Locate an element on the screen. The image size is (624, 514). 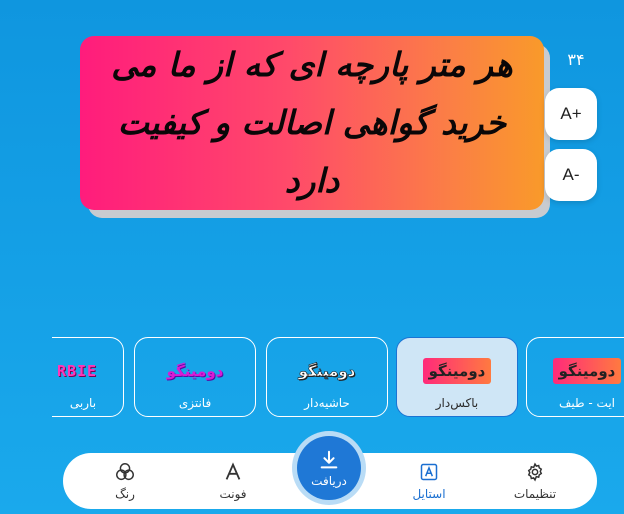
increase-font-button: A+ is located at coordinates (571, 114).